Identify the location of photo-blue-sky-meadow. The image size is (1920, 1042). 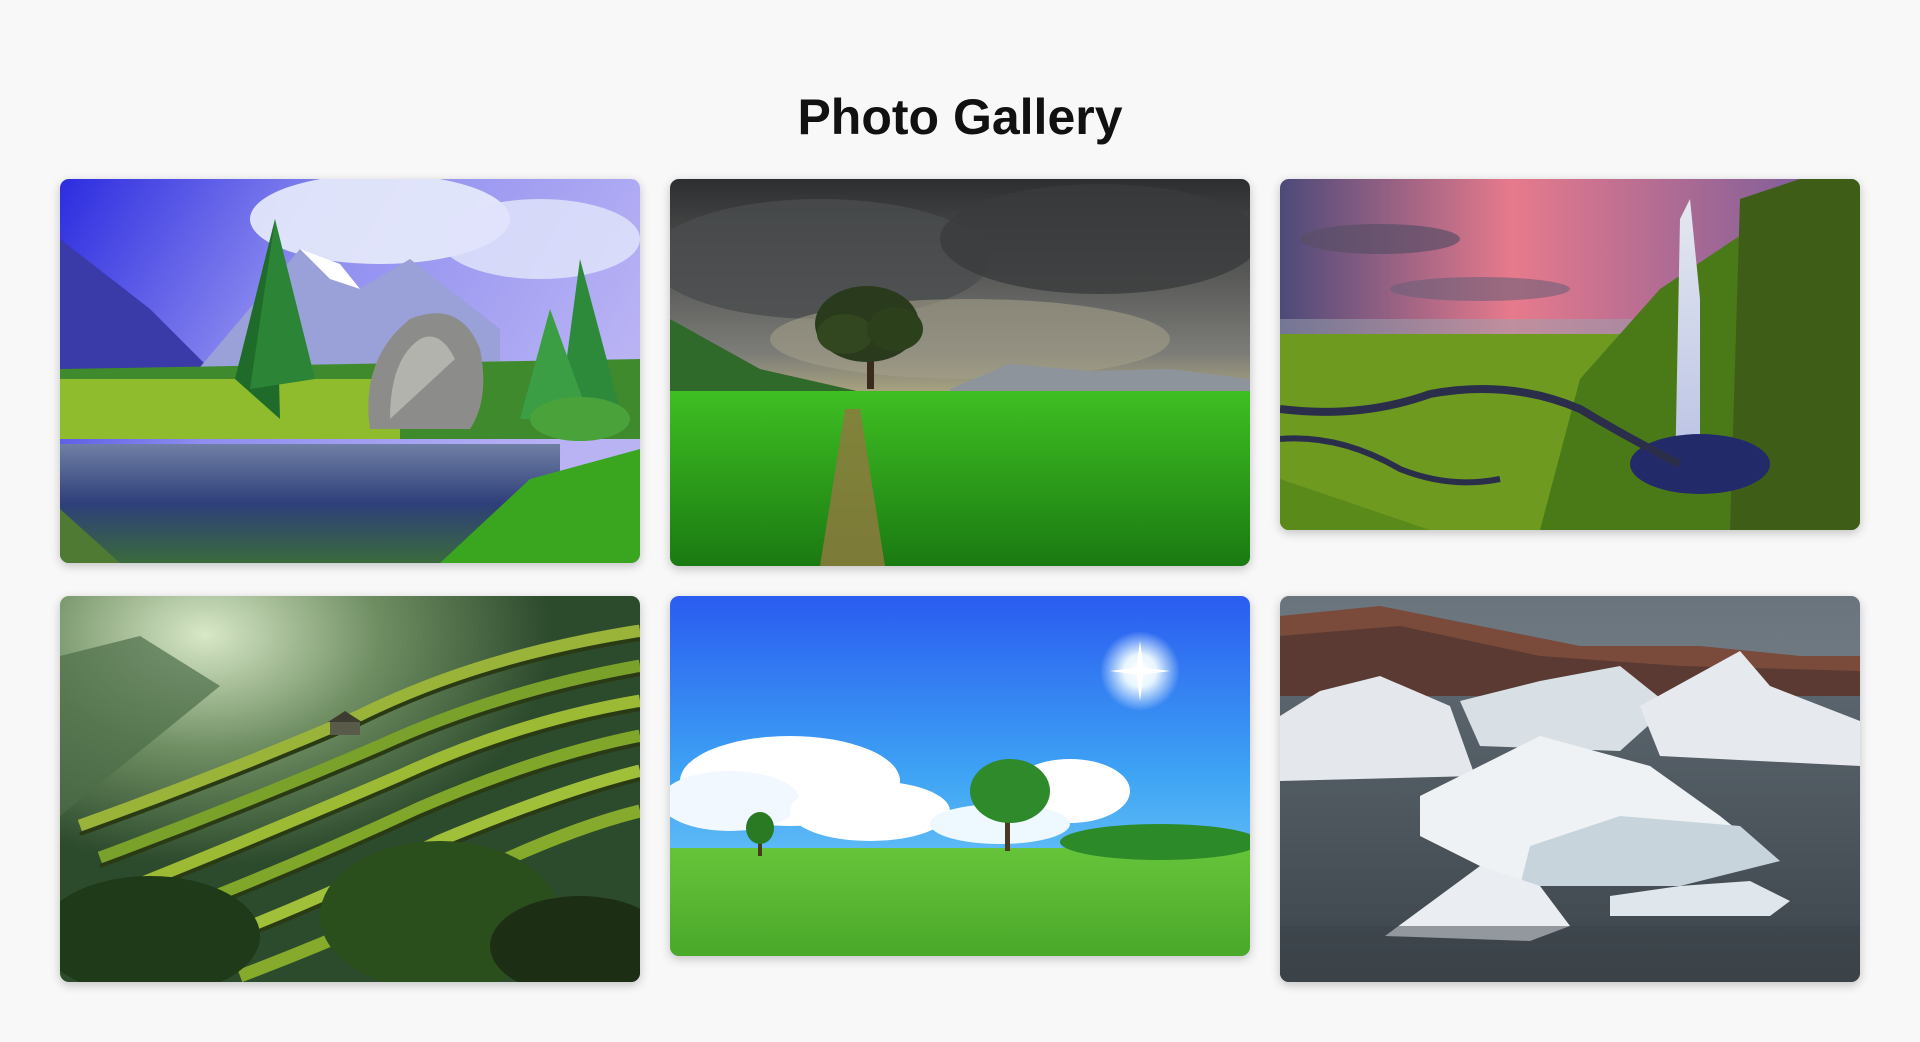
(960, 776).